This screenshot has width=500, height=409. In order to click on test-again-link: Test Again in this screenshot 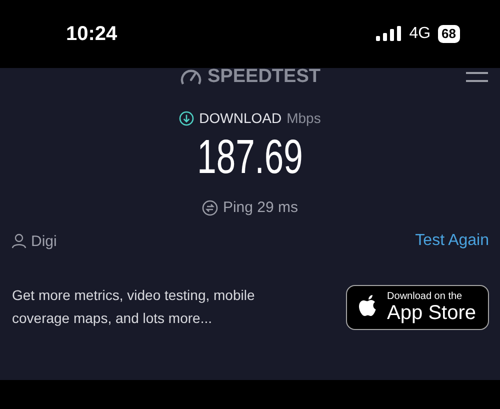, I will do `click(452, 241)`.